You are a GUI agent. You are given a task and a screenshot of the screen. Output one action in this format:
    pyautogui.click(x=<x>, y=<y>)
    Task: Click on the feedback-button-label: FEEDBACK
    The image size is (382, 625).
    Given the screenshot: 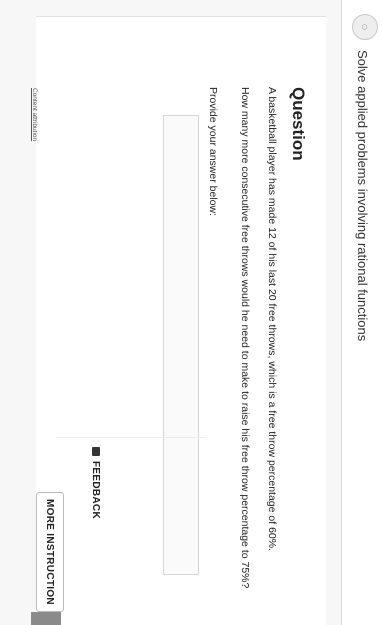 What is the action you would take?
    pyautogui.click(x=96, y=490)
    